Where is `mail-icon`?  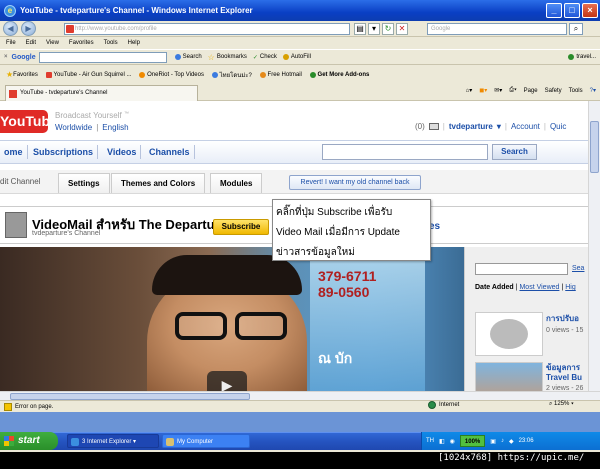 mail-icon is located at coordinates (433, 126).